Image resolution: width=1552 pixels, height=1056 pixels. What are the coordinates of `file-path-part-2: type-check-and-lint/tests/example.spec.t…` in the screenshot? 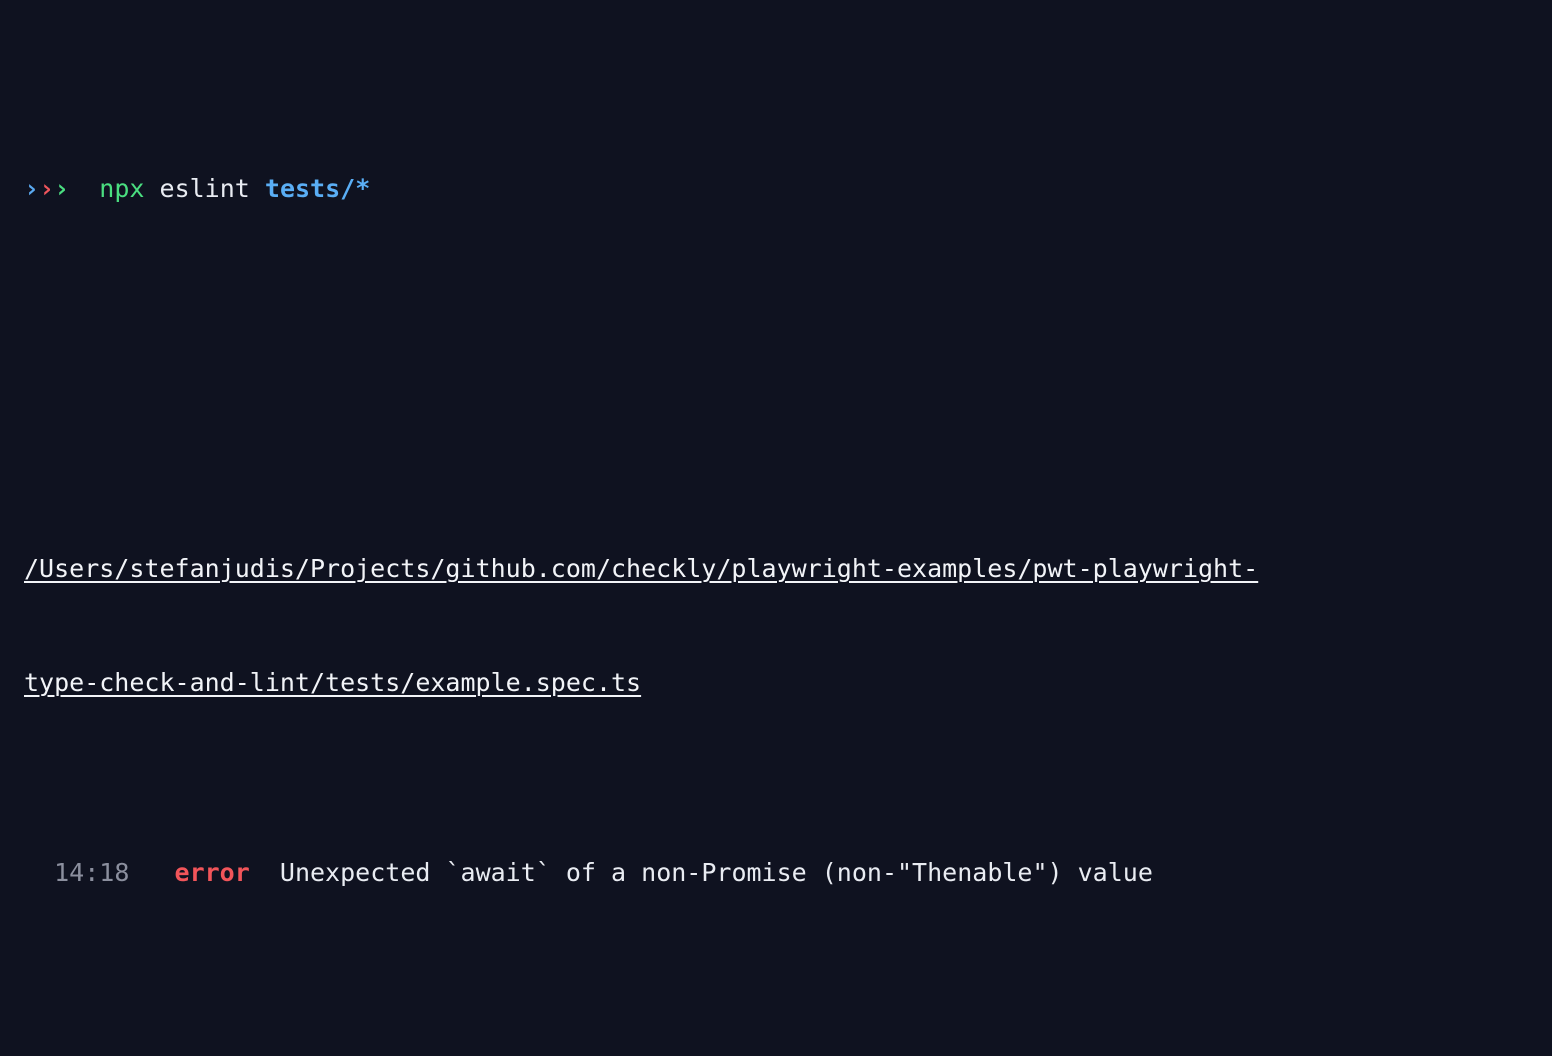 It's located at (332, 682).